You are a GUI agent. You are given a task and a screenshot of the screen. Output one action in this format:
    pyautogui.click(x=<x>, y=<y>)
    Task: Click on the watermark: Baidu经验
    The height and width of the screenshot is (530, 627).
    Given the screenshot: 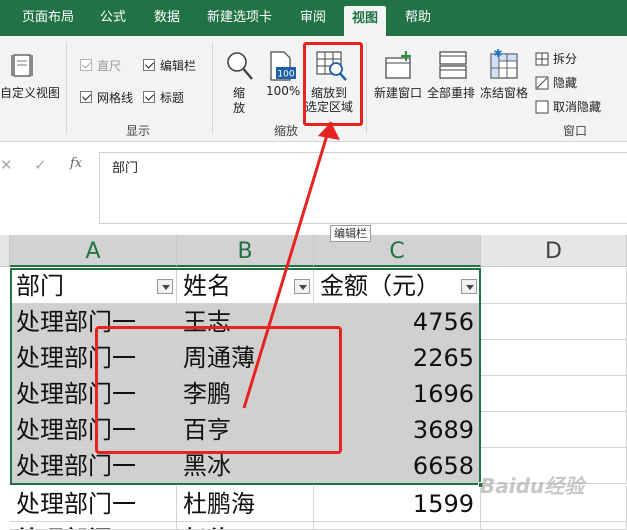 What is the action you would take?
    pyautogui.click(x=532, y=486)
    